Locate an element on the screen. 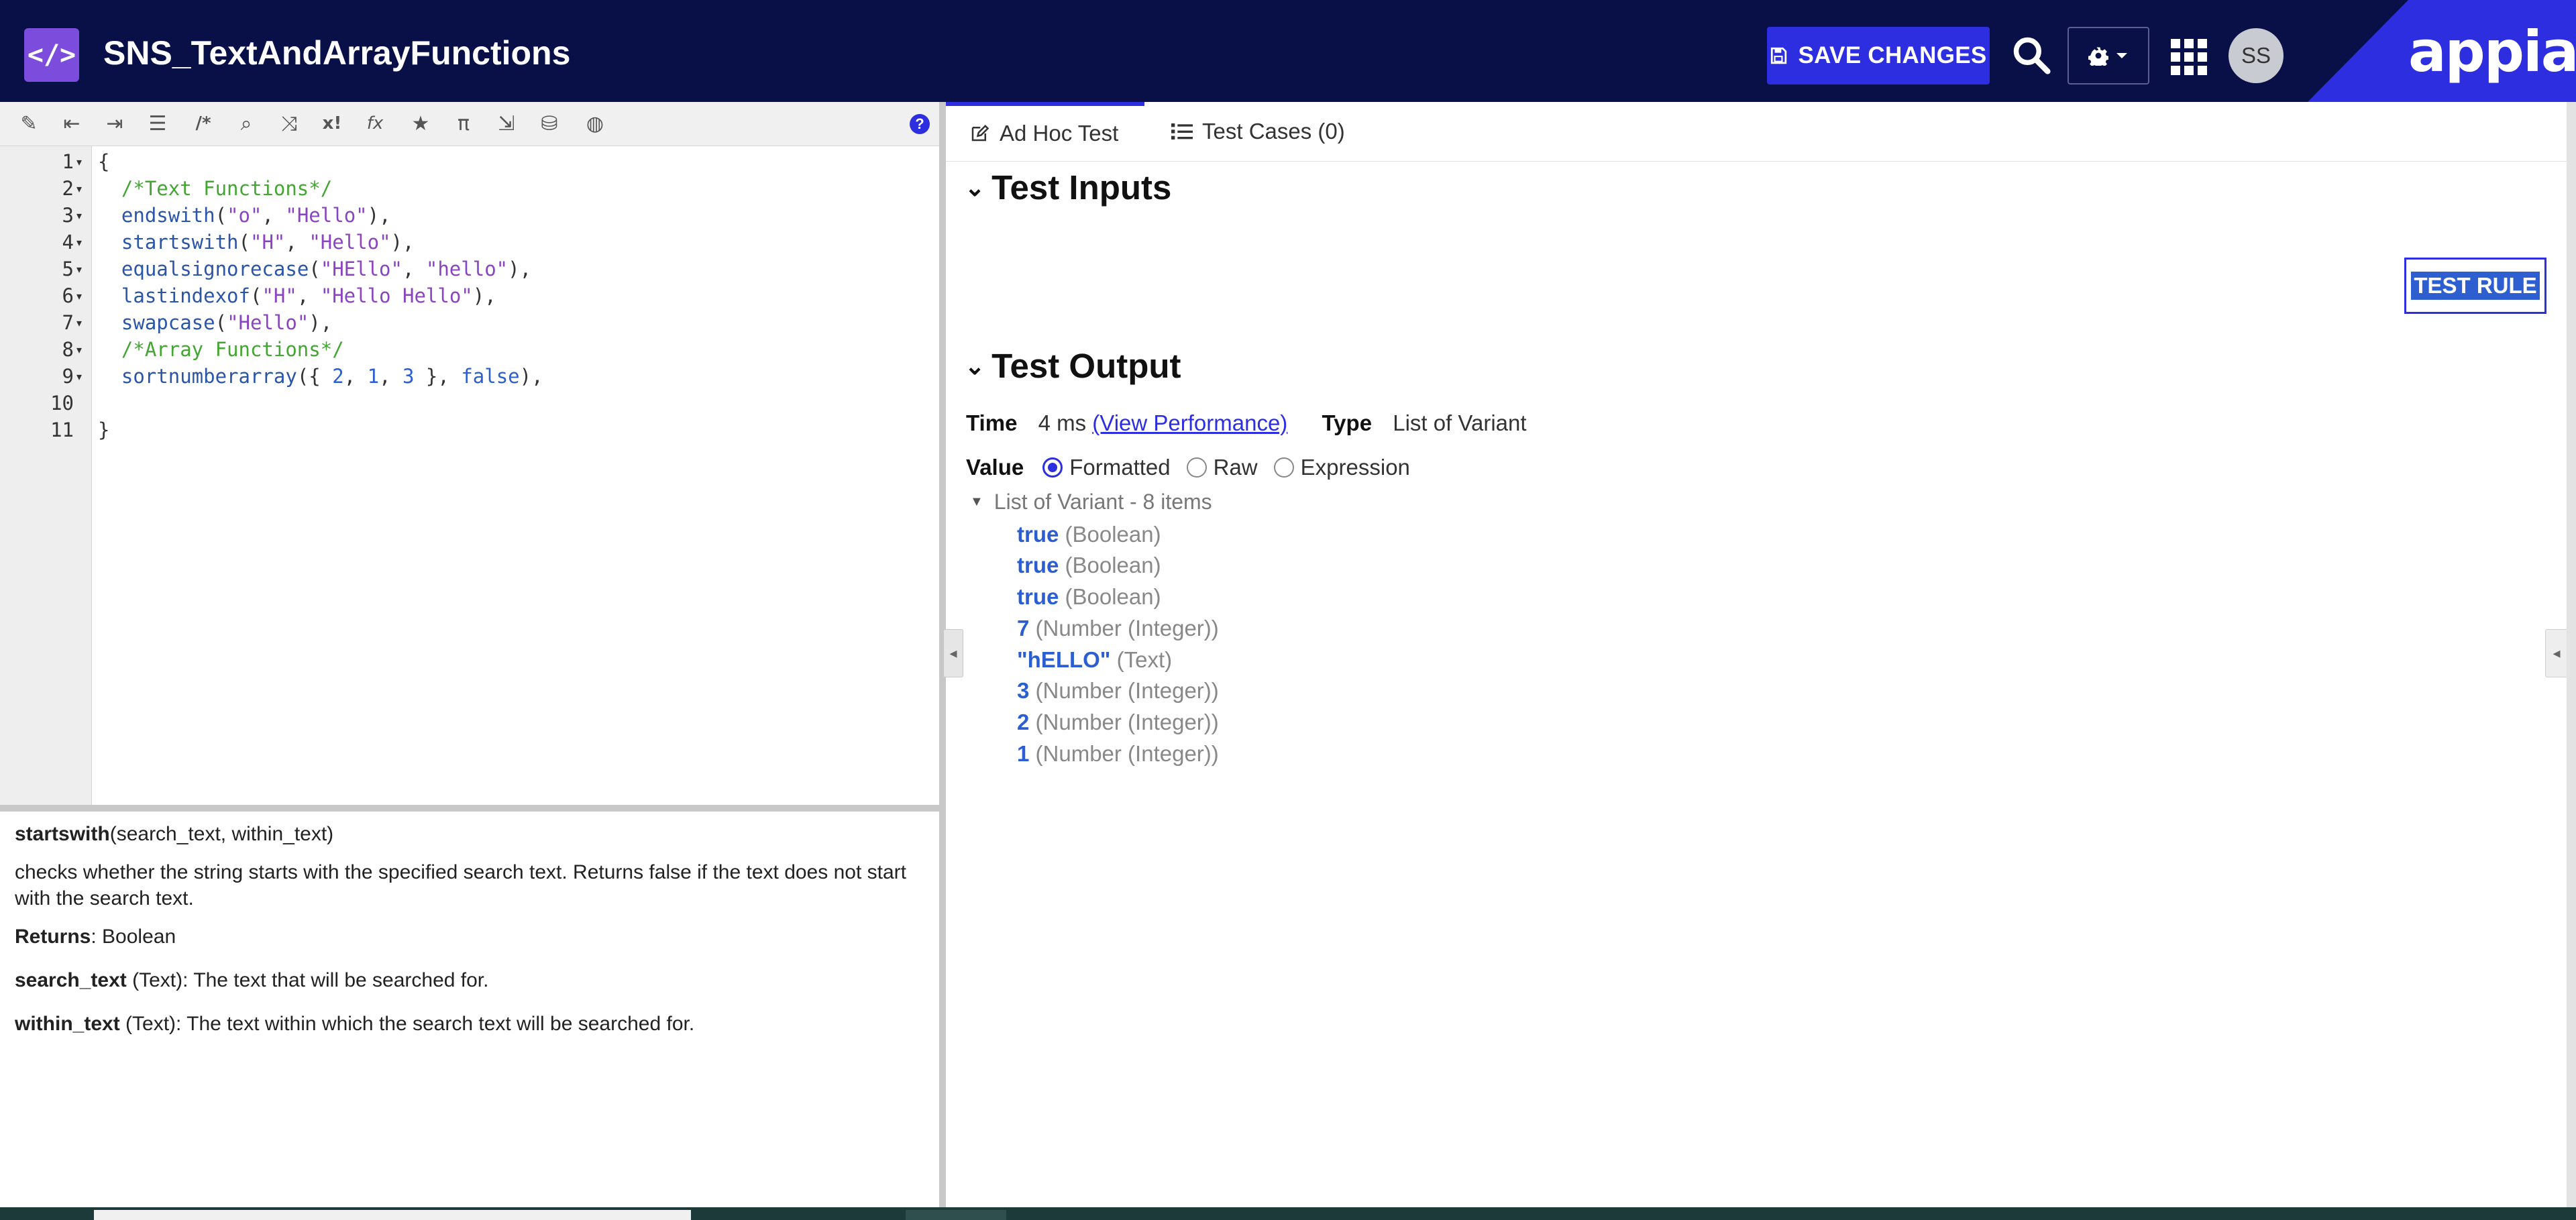 The image size is (2576, 1220). code-line-5: equalsignorecase("HEllo", "hello"), is located at coordinates (314, 269).